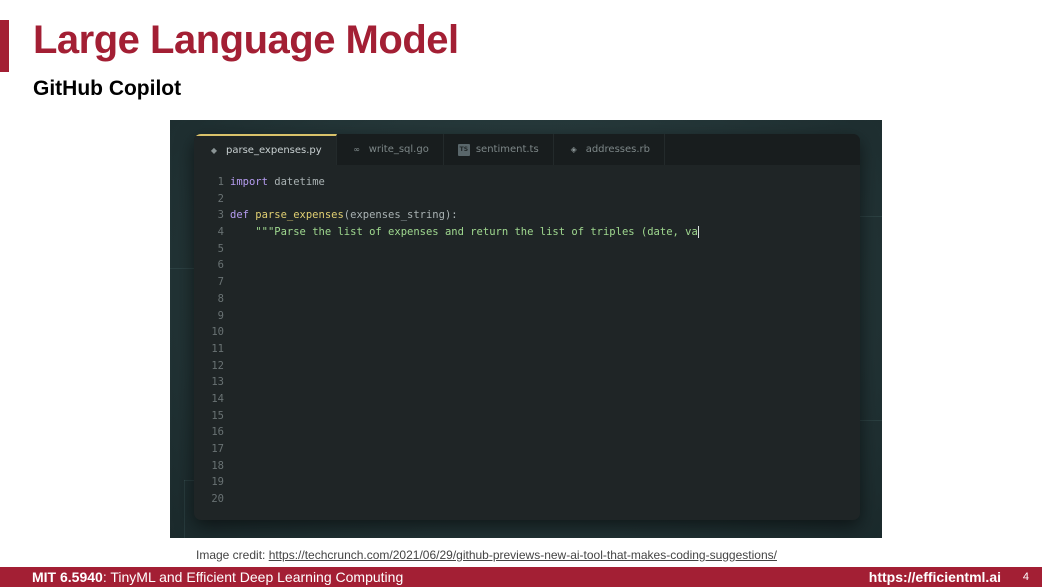 Image resolution: width=1042 pixels, height=587 pixels. I want to click on line-number: 9, so click(220, 315).